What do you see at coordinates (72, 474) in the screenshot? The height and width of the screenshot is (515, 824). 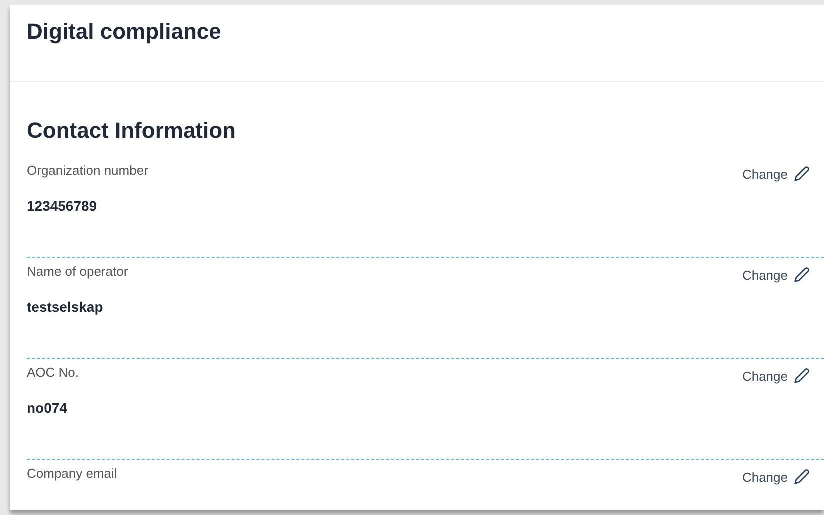 I see `field-label: Company email` at bounding box center [72, 474].